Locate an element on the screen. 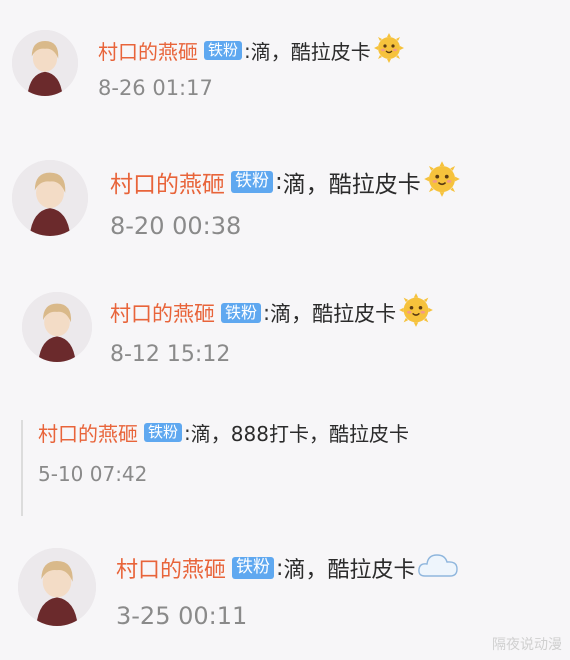 The width and height of the screenshot is (570, 660). comment-text: 滴，888打卡，酷拉皮卡 is located at coordinates (299, 434).